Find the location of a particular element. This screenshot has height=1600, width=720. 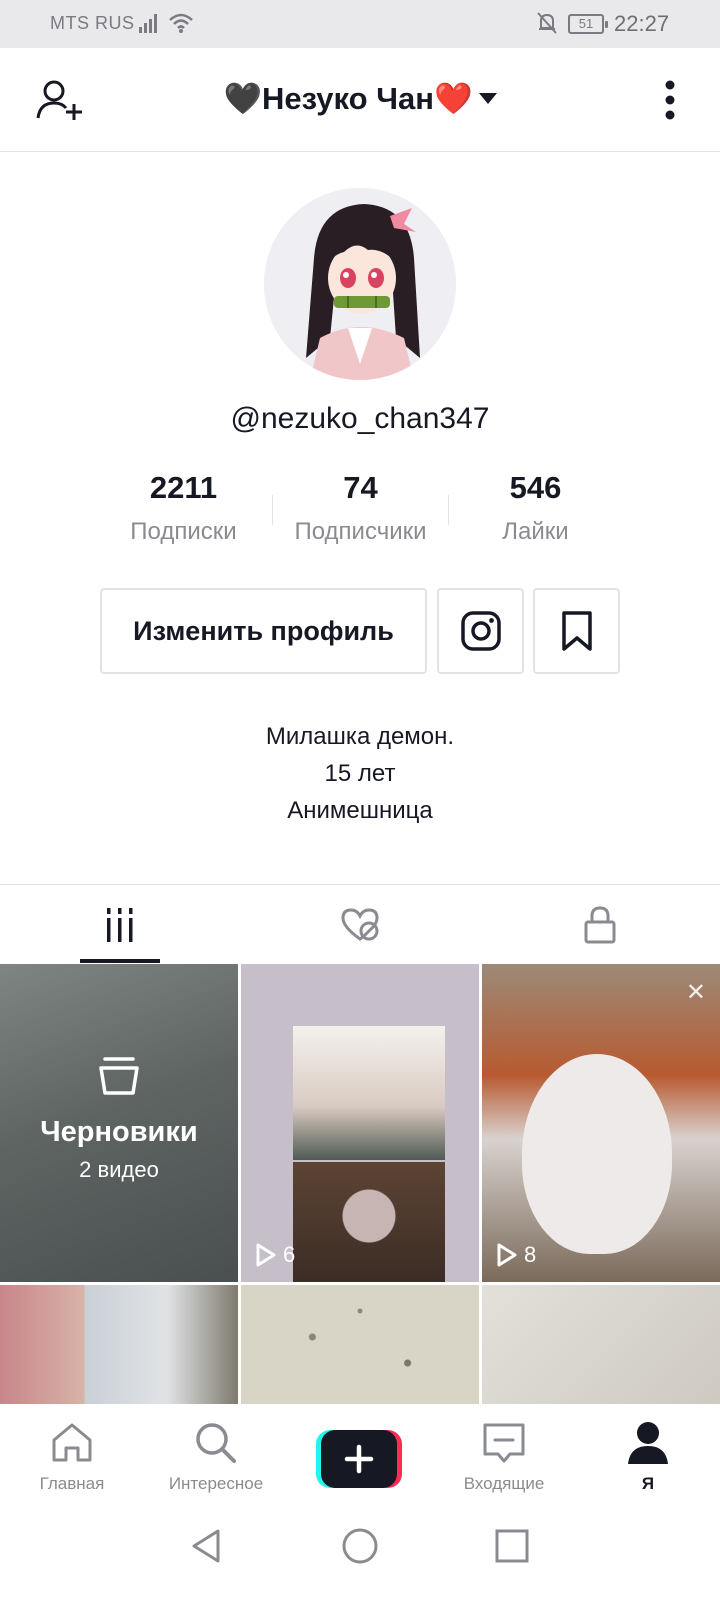

view-count-value: 6 is located at coordinates (289, 1254).